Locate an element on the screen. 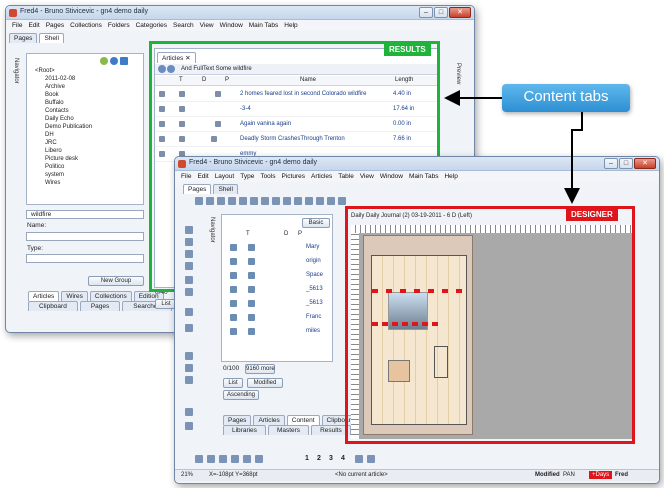 The height and width of the screenshot is (488, 664). callout-arrows is located at coordinates (513, 147).